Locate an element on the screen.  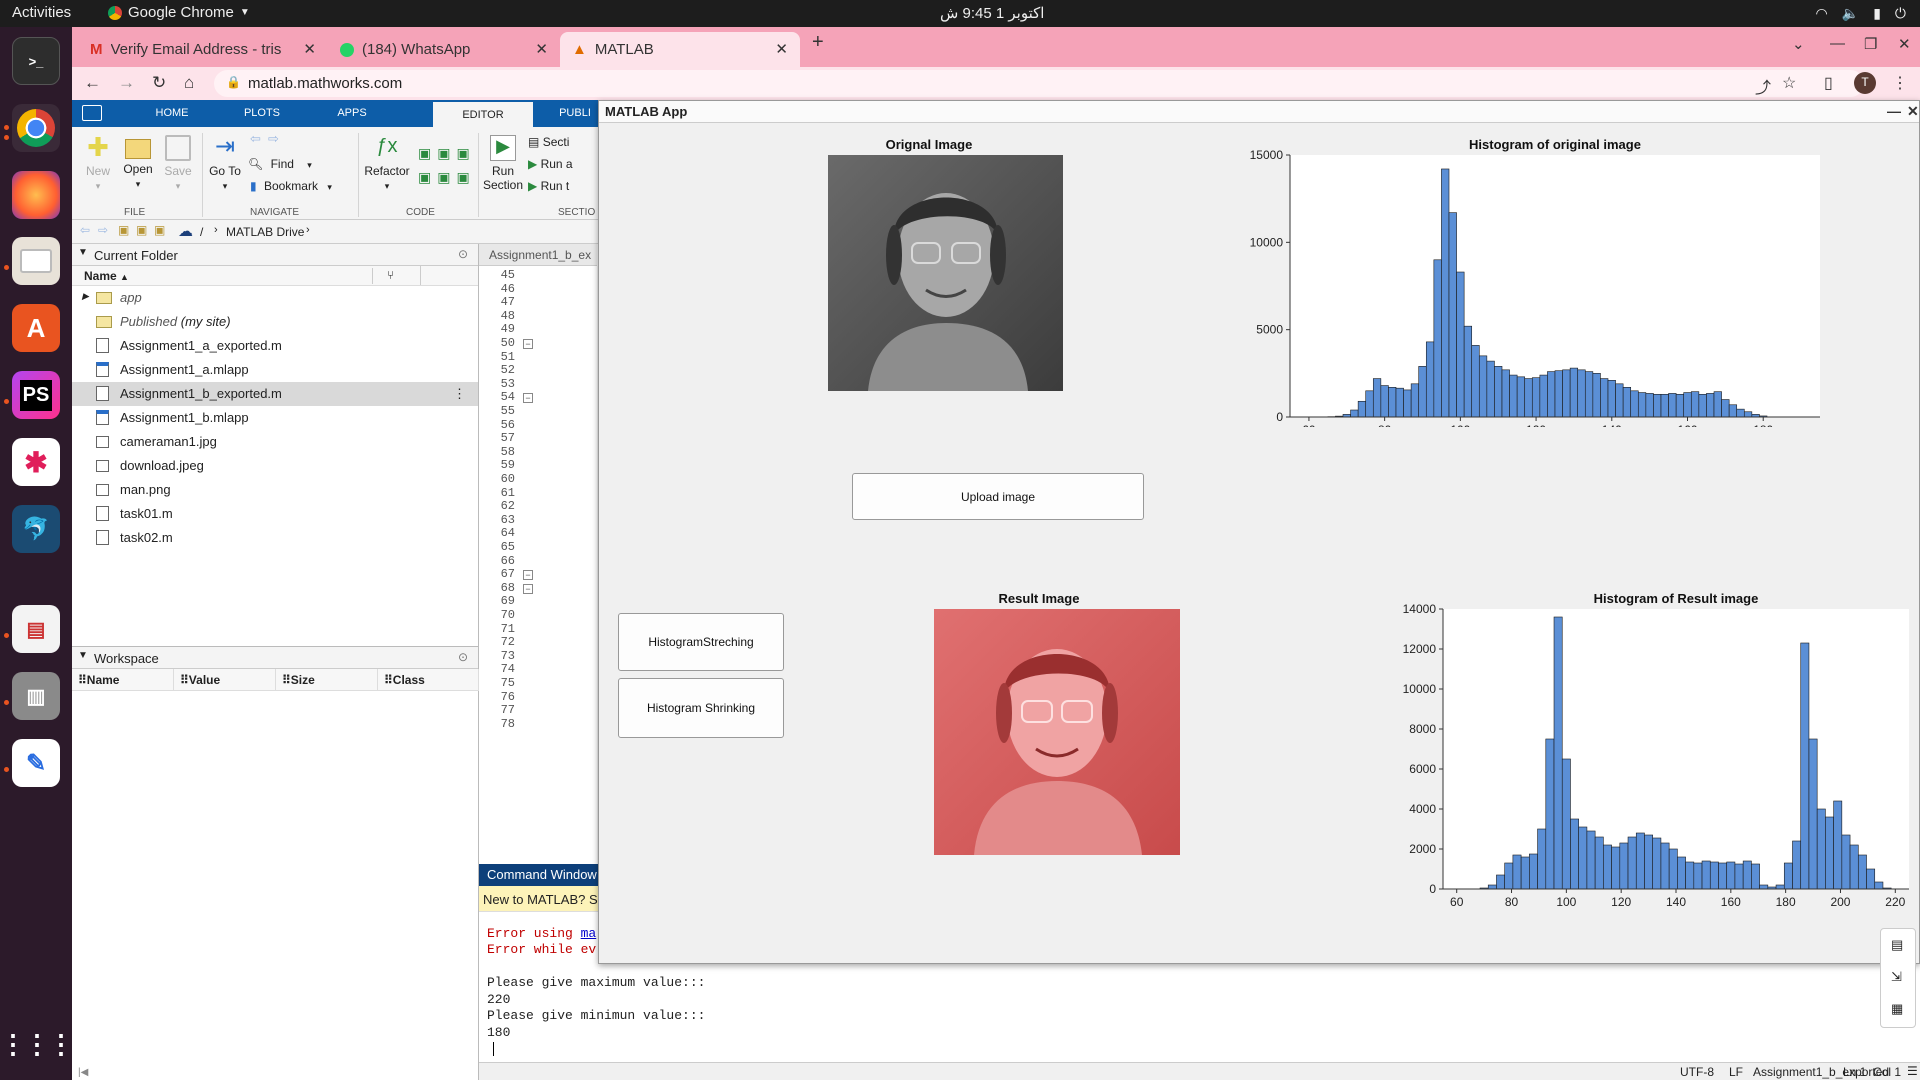
name-column-header: Name ▲ ⑂ is located at coordinates (275, 276).